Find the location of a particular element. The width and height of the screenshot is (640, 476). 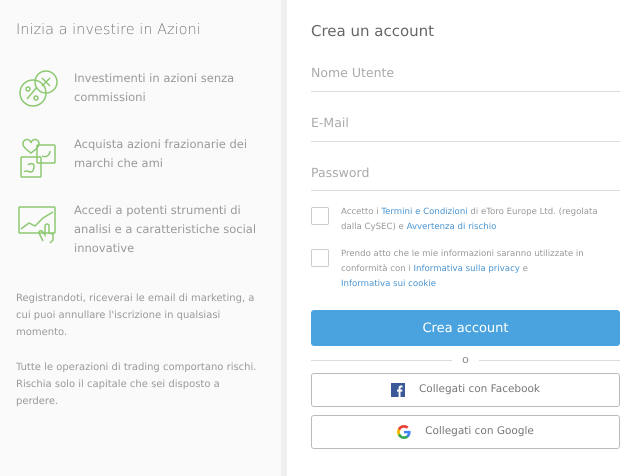

feature-text: Acquista azioni frazionarie dei marchi che ami is located at coordinates (161, 154).